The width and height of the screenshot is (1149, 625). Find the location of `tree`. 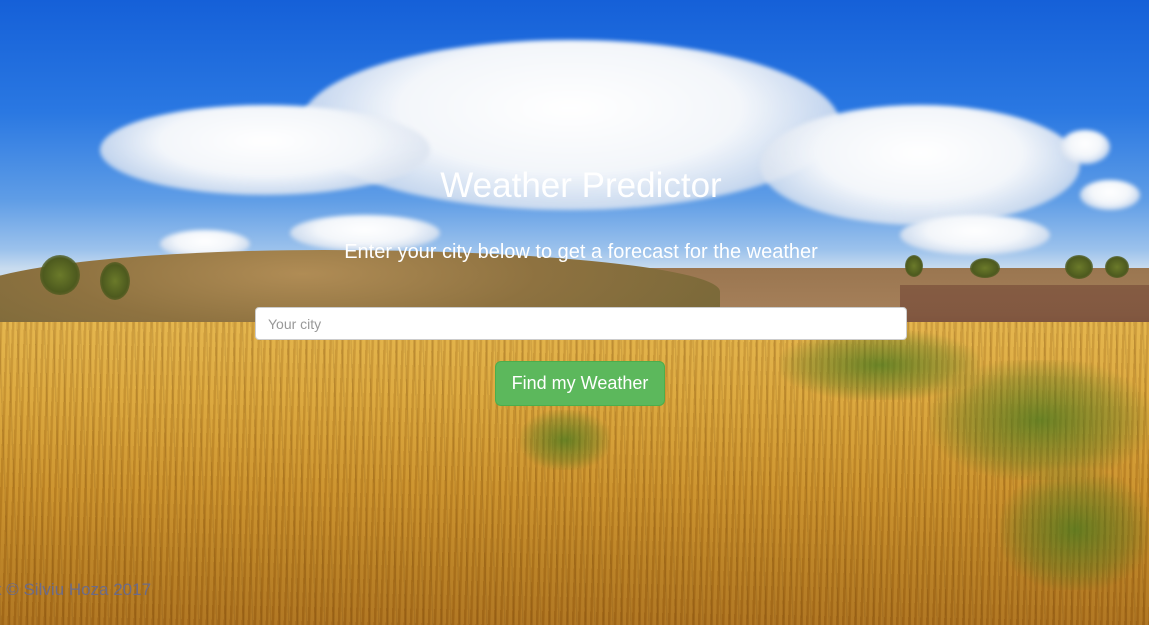

tree is located at coordinates (115, 281).